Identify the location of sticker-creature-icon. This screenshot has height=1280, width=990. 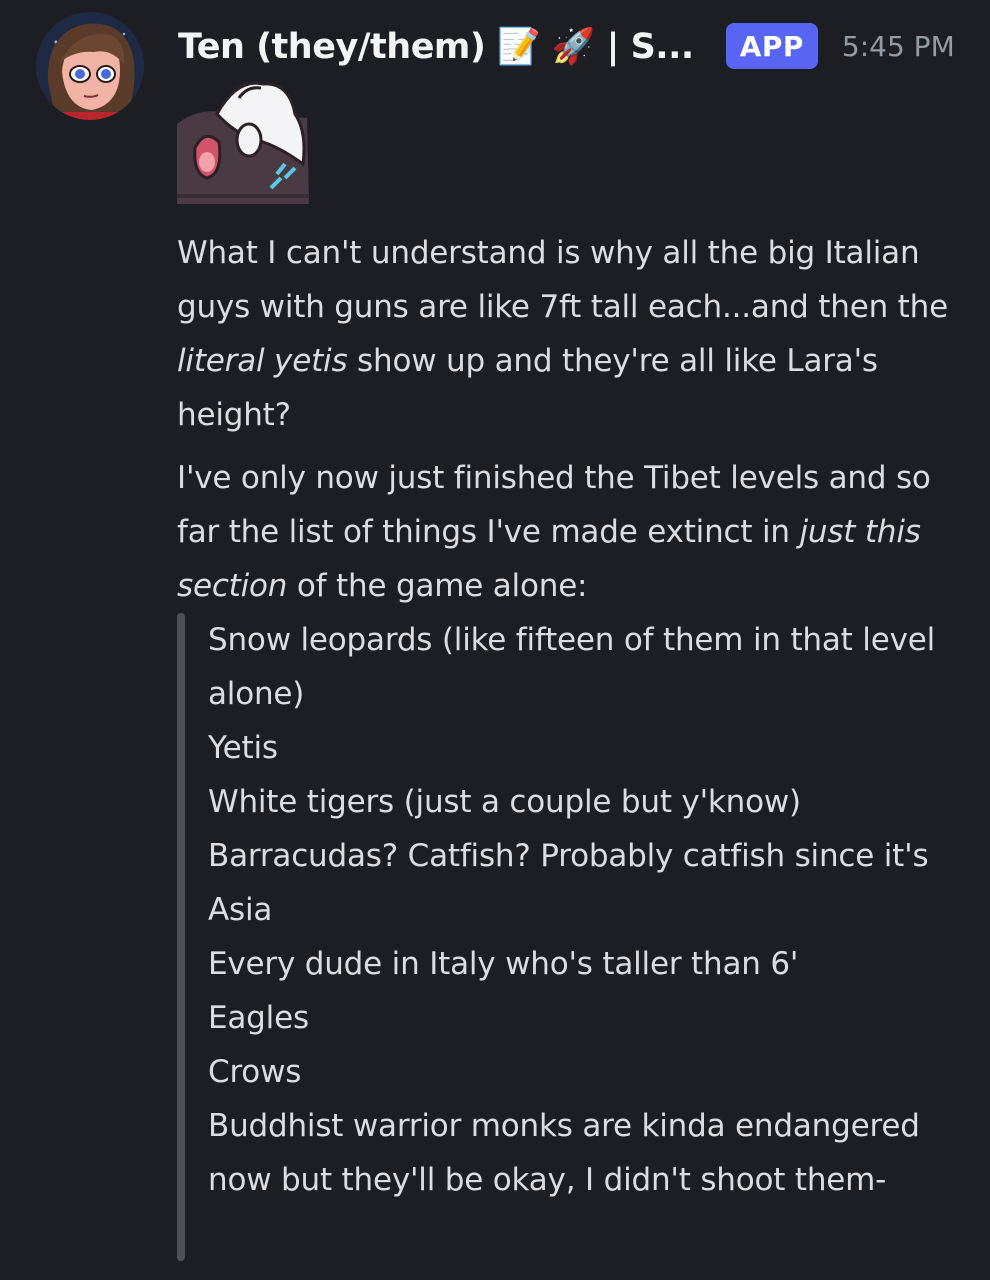
(243, 142).